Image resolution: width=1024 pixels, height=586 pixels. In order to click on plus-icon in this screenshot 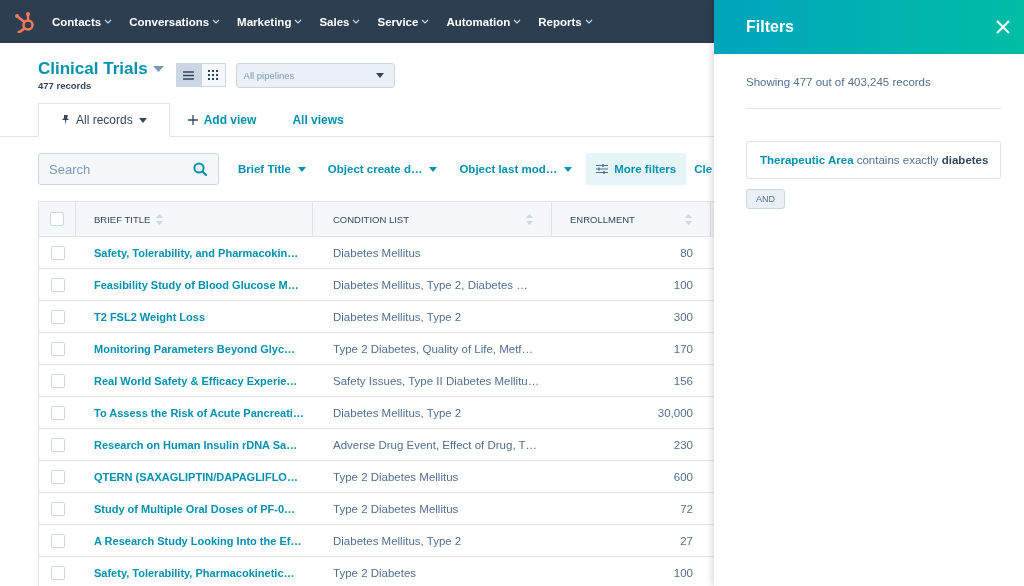, I will do `click(192, 120)`.